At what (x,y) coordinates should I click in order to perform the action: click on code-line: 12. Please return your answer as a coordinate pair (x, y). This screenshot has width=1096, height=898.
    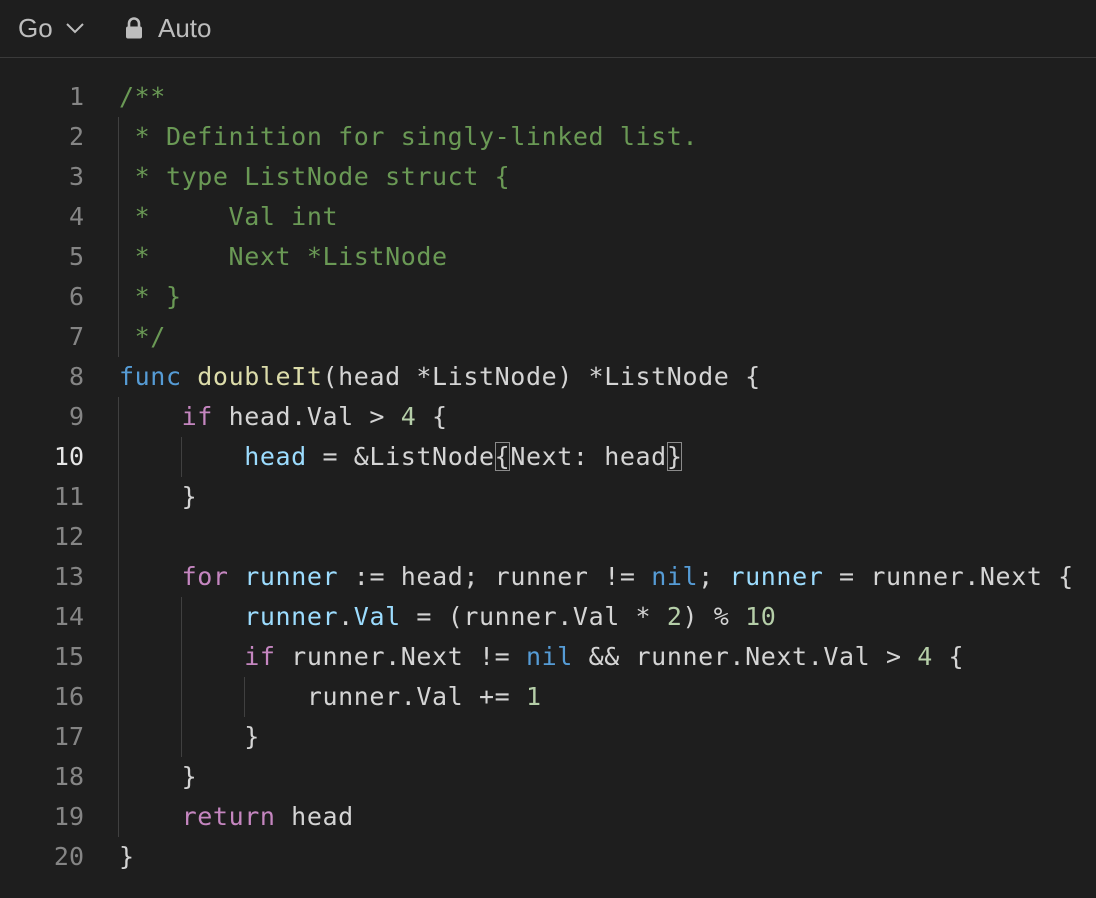
    Looking at the image, I should click on (548, 537).